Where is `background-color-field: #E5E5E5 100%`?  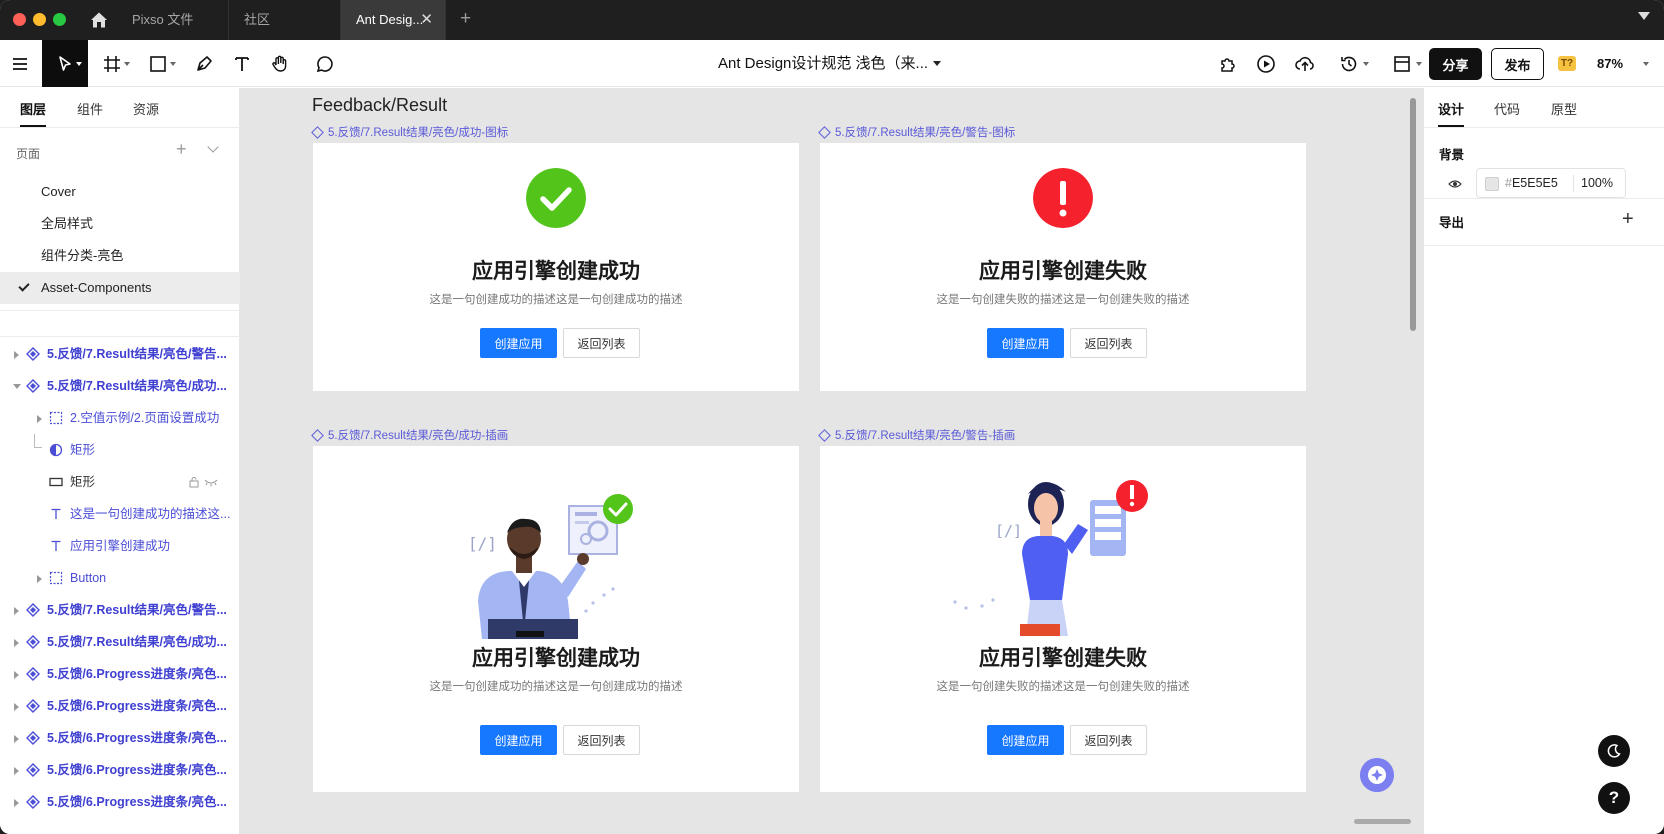 background-color-field: #E5E5E5 100% is located at coordinates (1551, 183).